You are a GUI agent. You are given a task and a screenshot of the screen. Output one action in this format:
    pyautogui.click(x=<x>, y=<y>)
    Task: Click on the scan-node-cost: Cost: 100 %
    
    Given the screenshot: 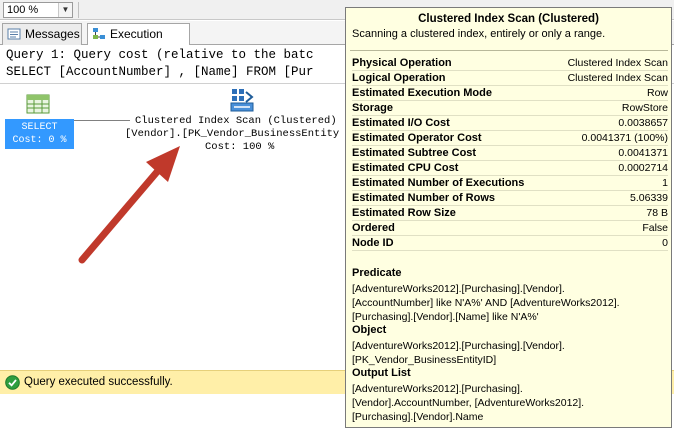 What is the action you would take?
    pyautogui.click(x=240, y=147)
    